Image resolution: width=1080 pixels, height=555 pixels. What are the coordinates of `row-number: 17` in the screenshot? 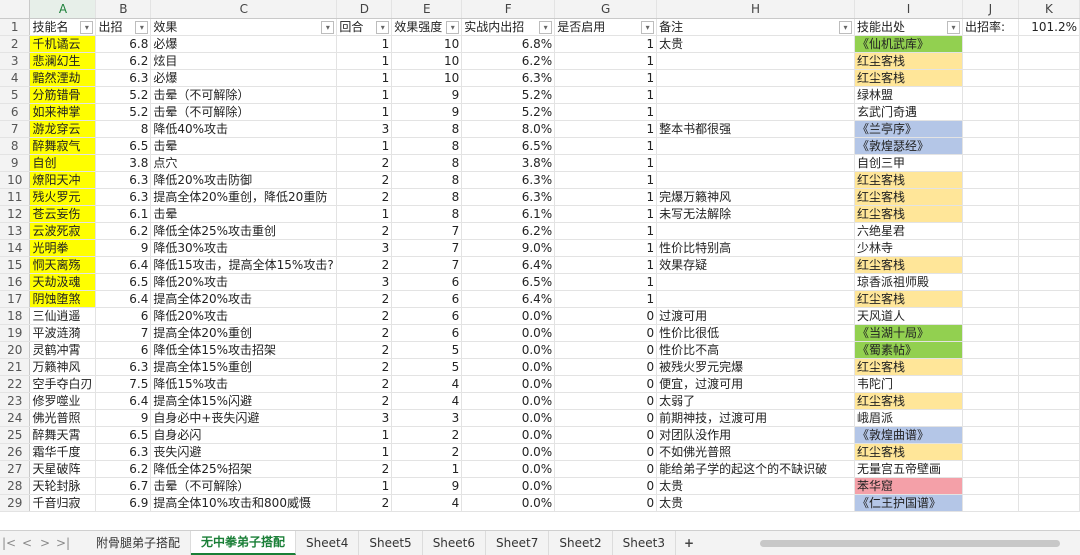 It's located at (15, 299).